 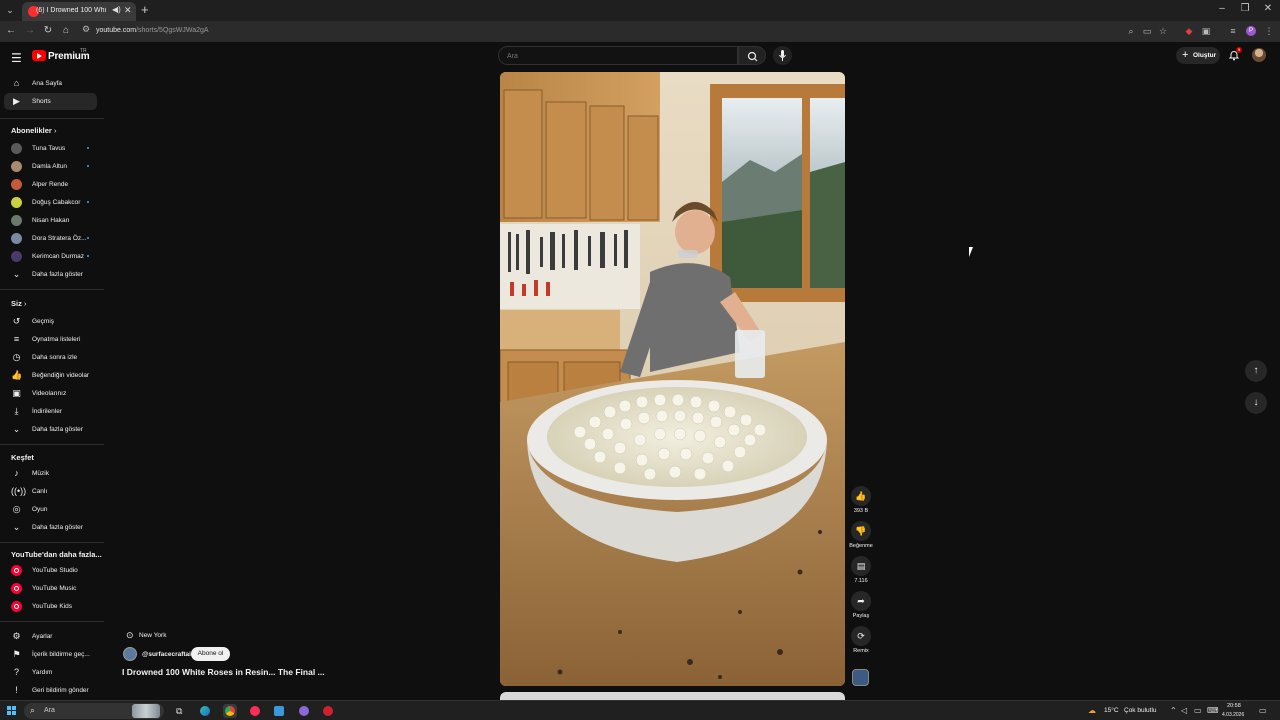 I want to click on minimize-icon: –, so click(x=1222, y=8).